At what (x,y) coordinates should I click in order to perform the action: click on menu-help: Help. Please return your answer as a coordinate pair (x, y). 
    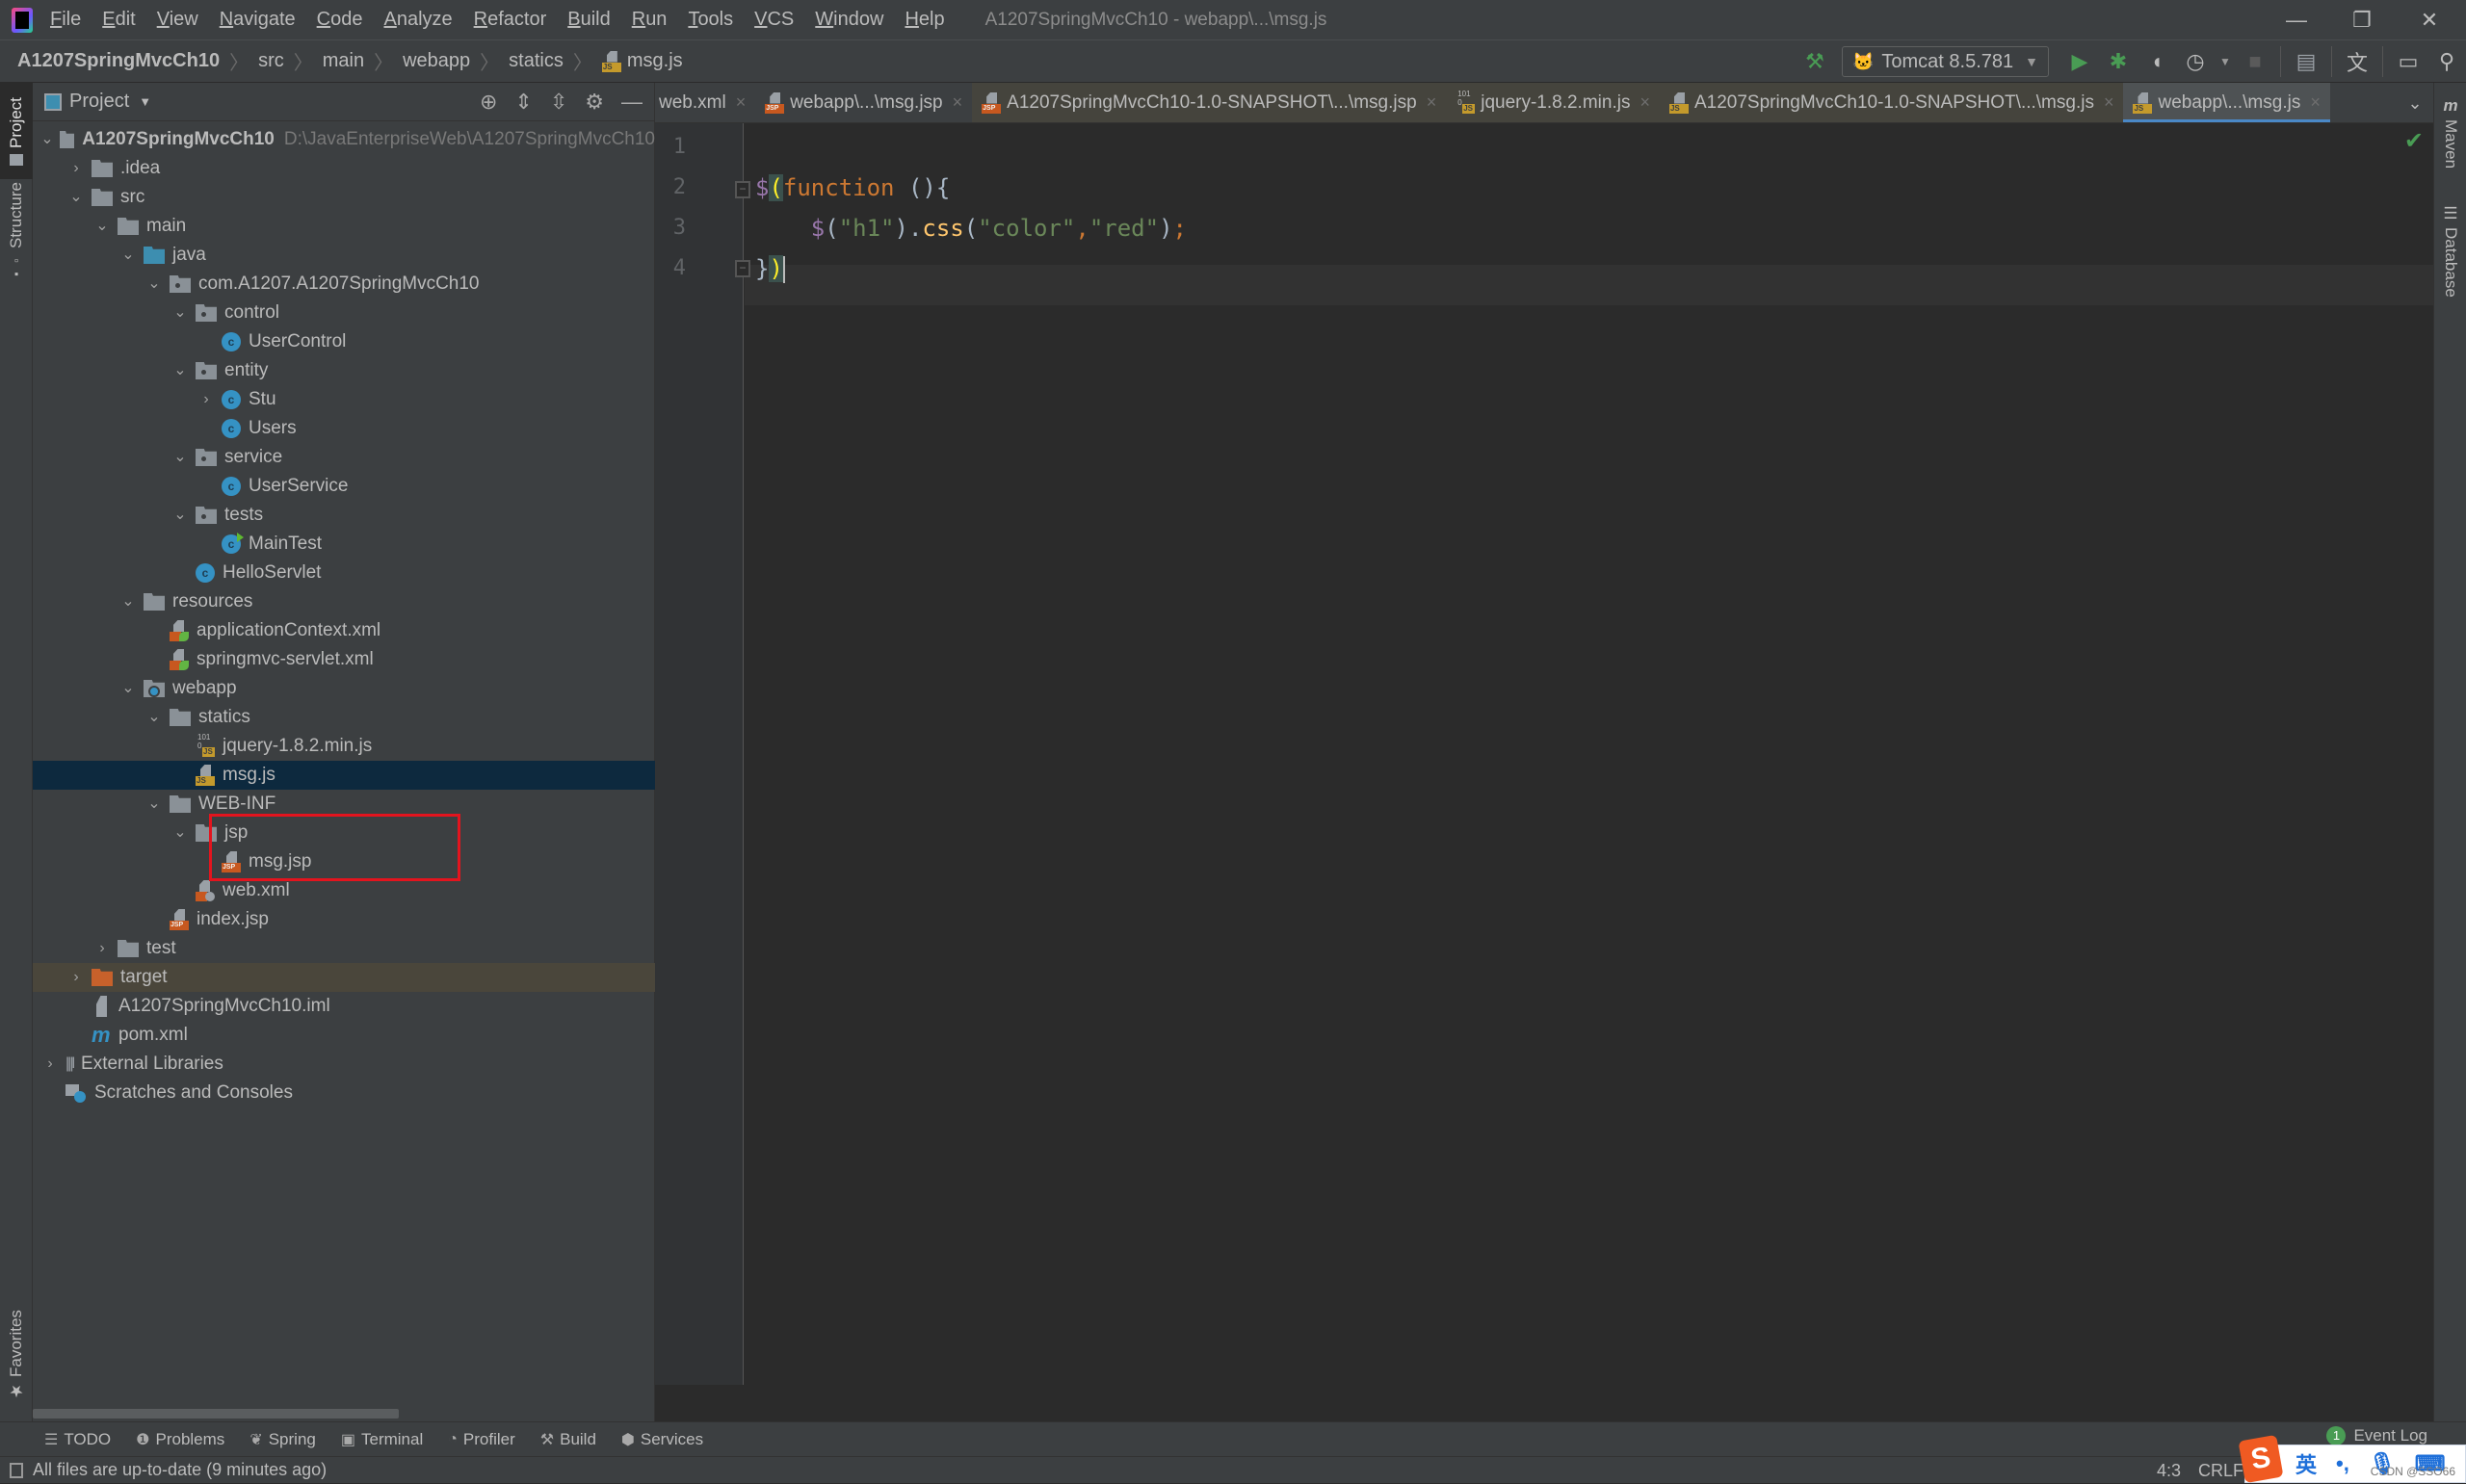
    Looking at the image, I should click on (924, 20).